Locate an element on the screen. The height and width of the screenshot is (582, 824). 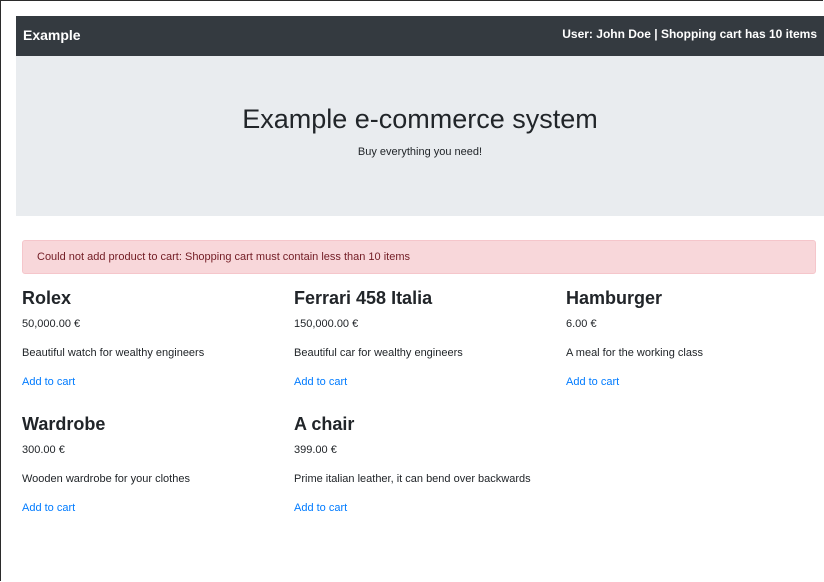
product-name: Wardrobe is located at coordinates (64, 424).